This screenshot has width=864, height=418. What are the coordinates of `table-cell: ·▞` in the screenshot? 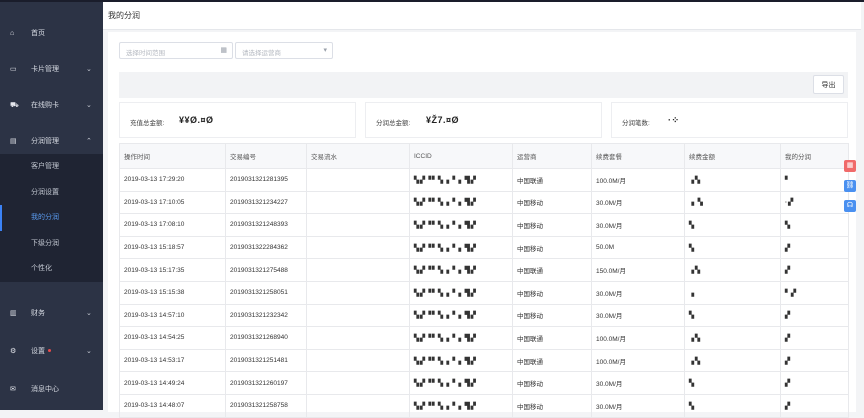 It's located at (814, 202).